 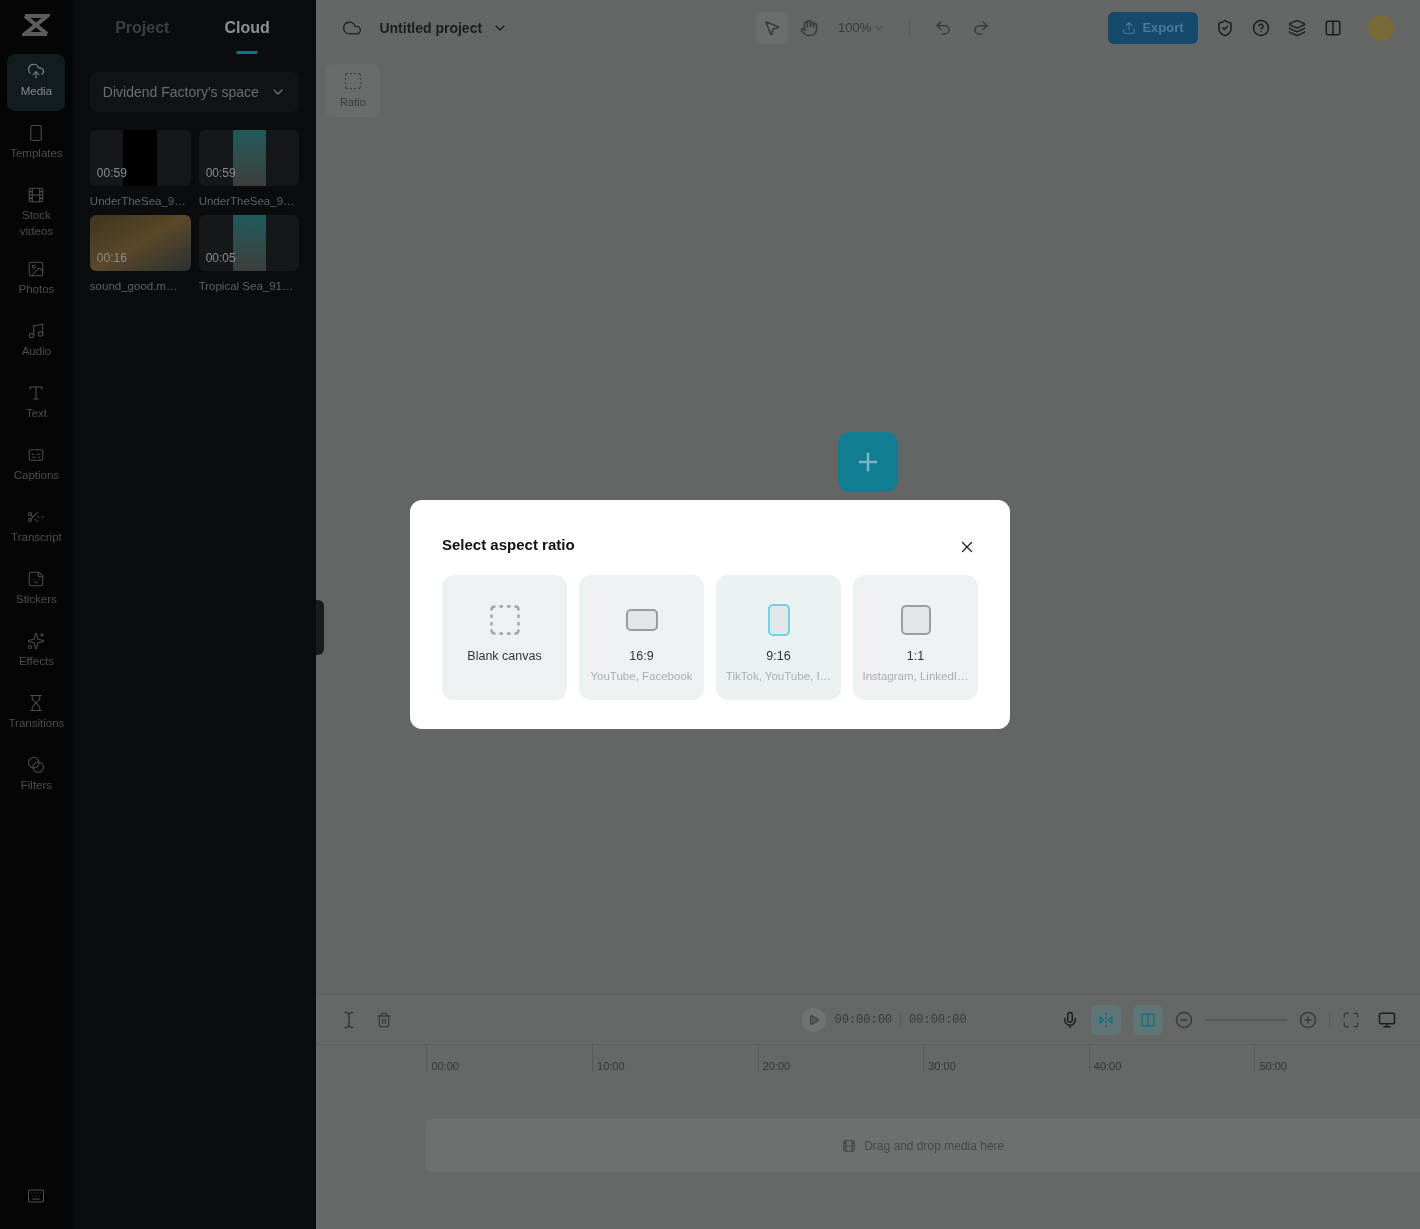 I want to click on avatar, so click(x=1381, y=28).